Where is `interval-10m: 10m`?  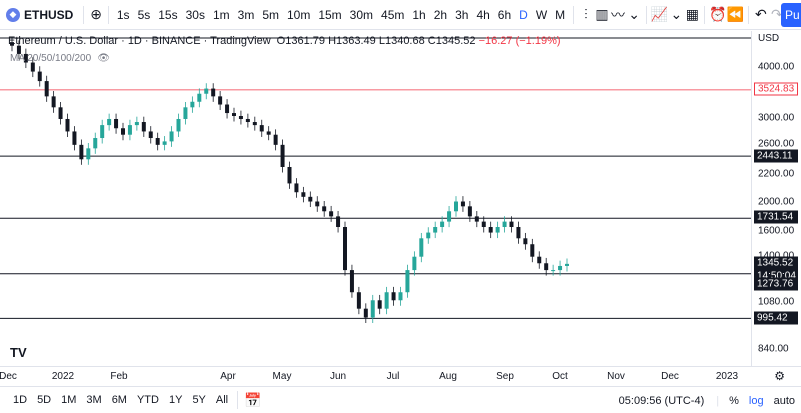
interval-10m: 10m is located at coordinates (298, 15).